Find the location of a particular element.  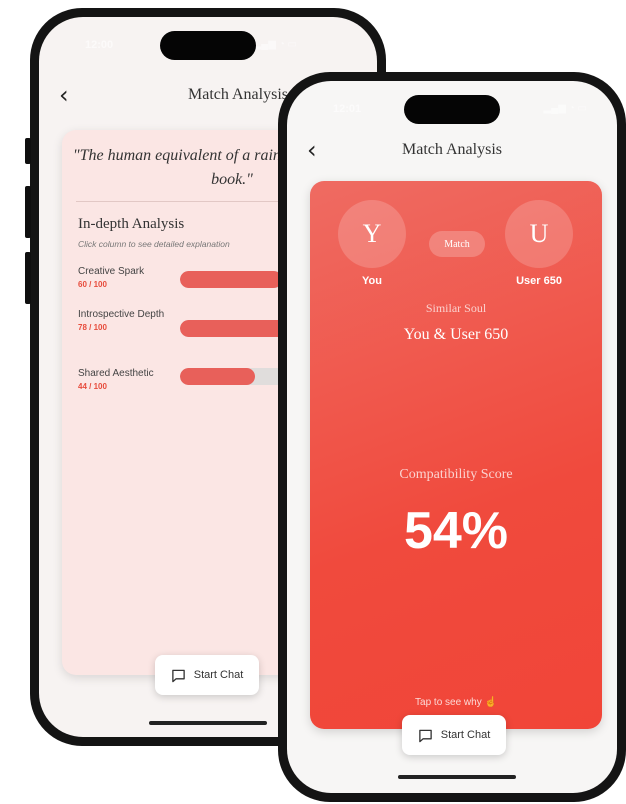

metric-shared-aesthetic: Shared Aesthetic 44 / 100 is located at coordinates (123, 378).